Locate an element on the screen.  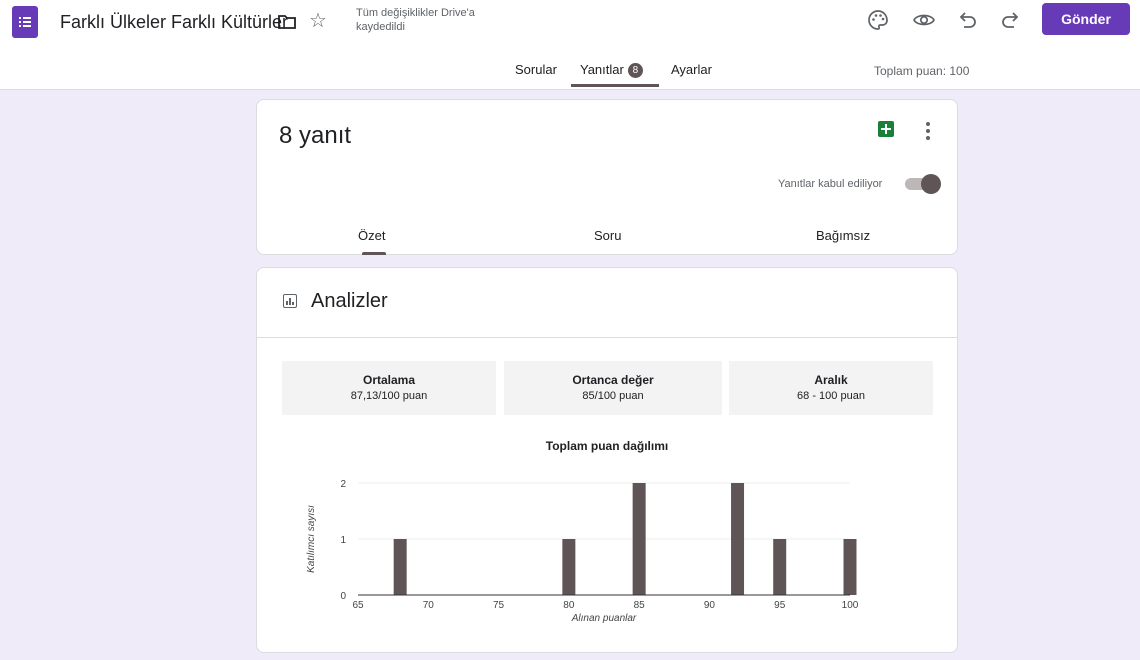
subtab-summary: Özet is located at coordinates (371, 235).